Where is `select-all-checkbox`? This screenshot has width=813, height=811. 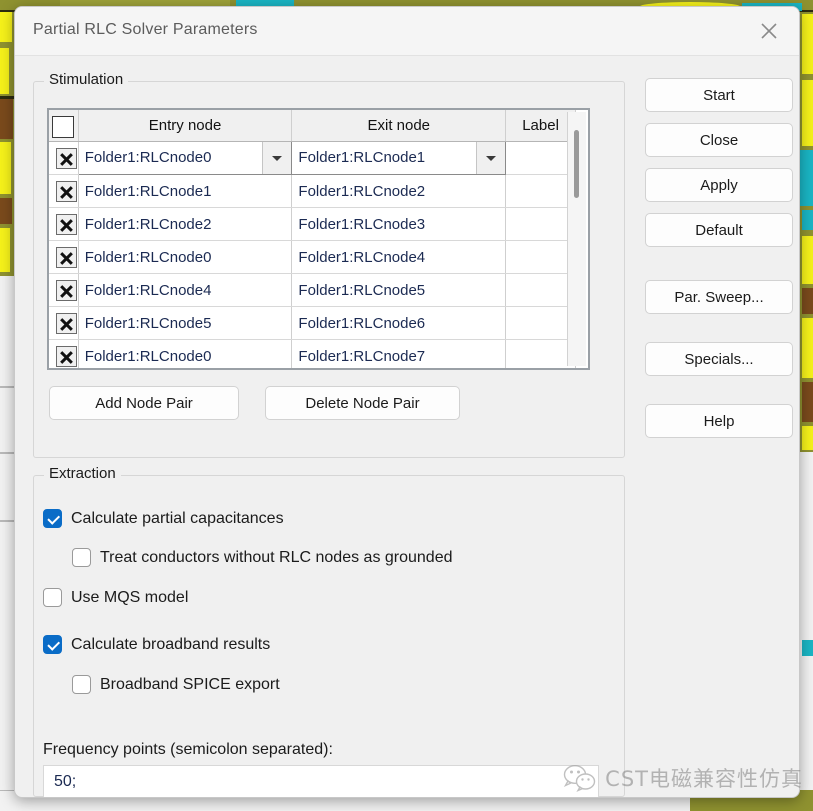 select-all-checkbox is located at coordinates (63, 127).